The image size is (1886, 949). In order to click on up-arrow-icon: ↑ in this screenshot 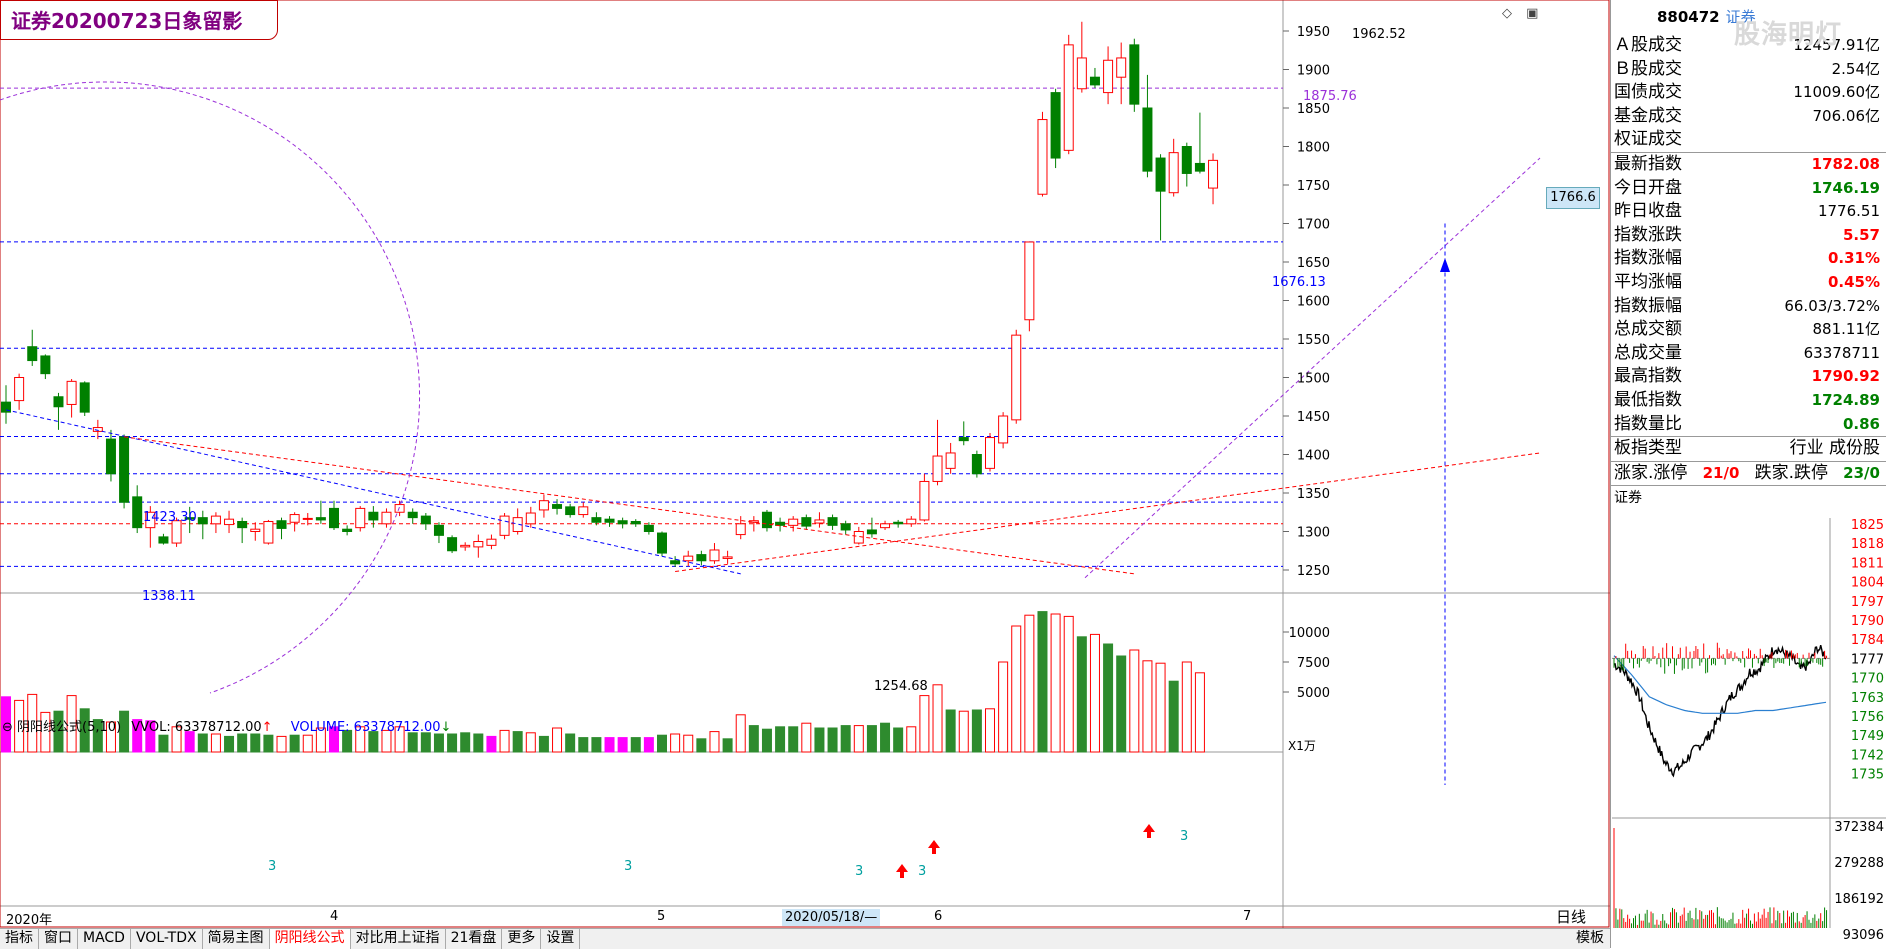, I will do `click(267, 727)`.